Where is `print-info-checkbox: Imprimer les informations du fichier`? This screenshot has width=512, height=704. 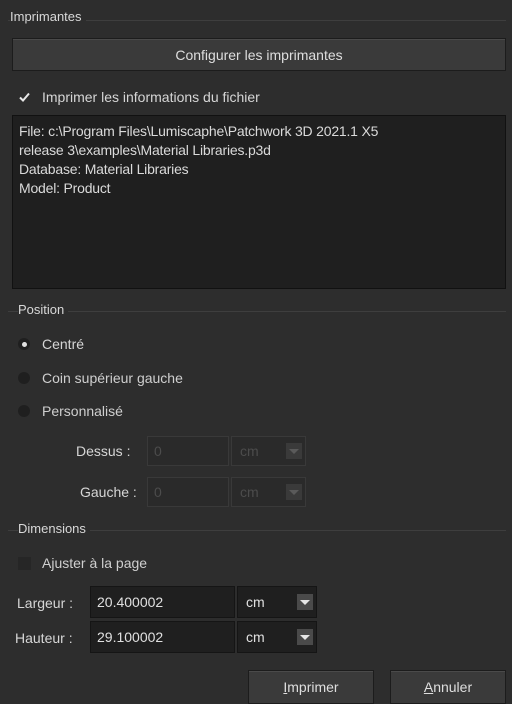 print-info-checkbox: Imprimer les informations du fichier is located at coordinates (139, 97).